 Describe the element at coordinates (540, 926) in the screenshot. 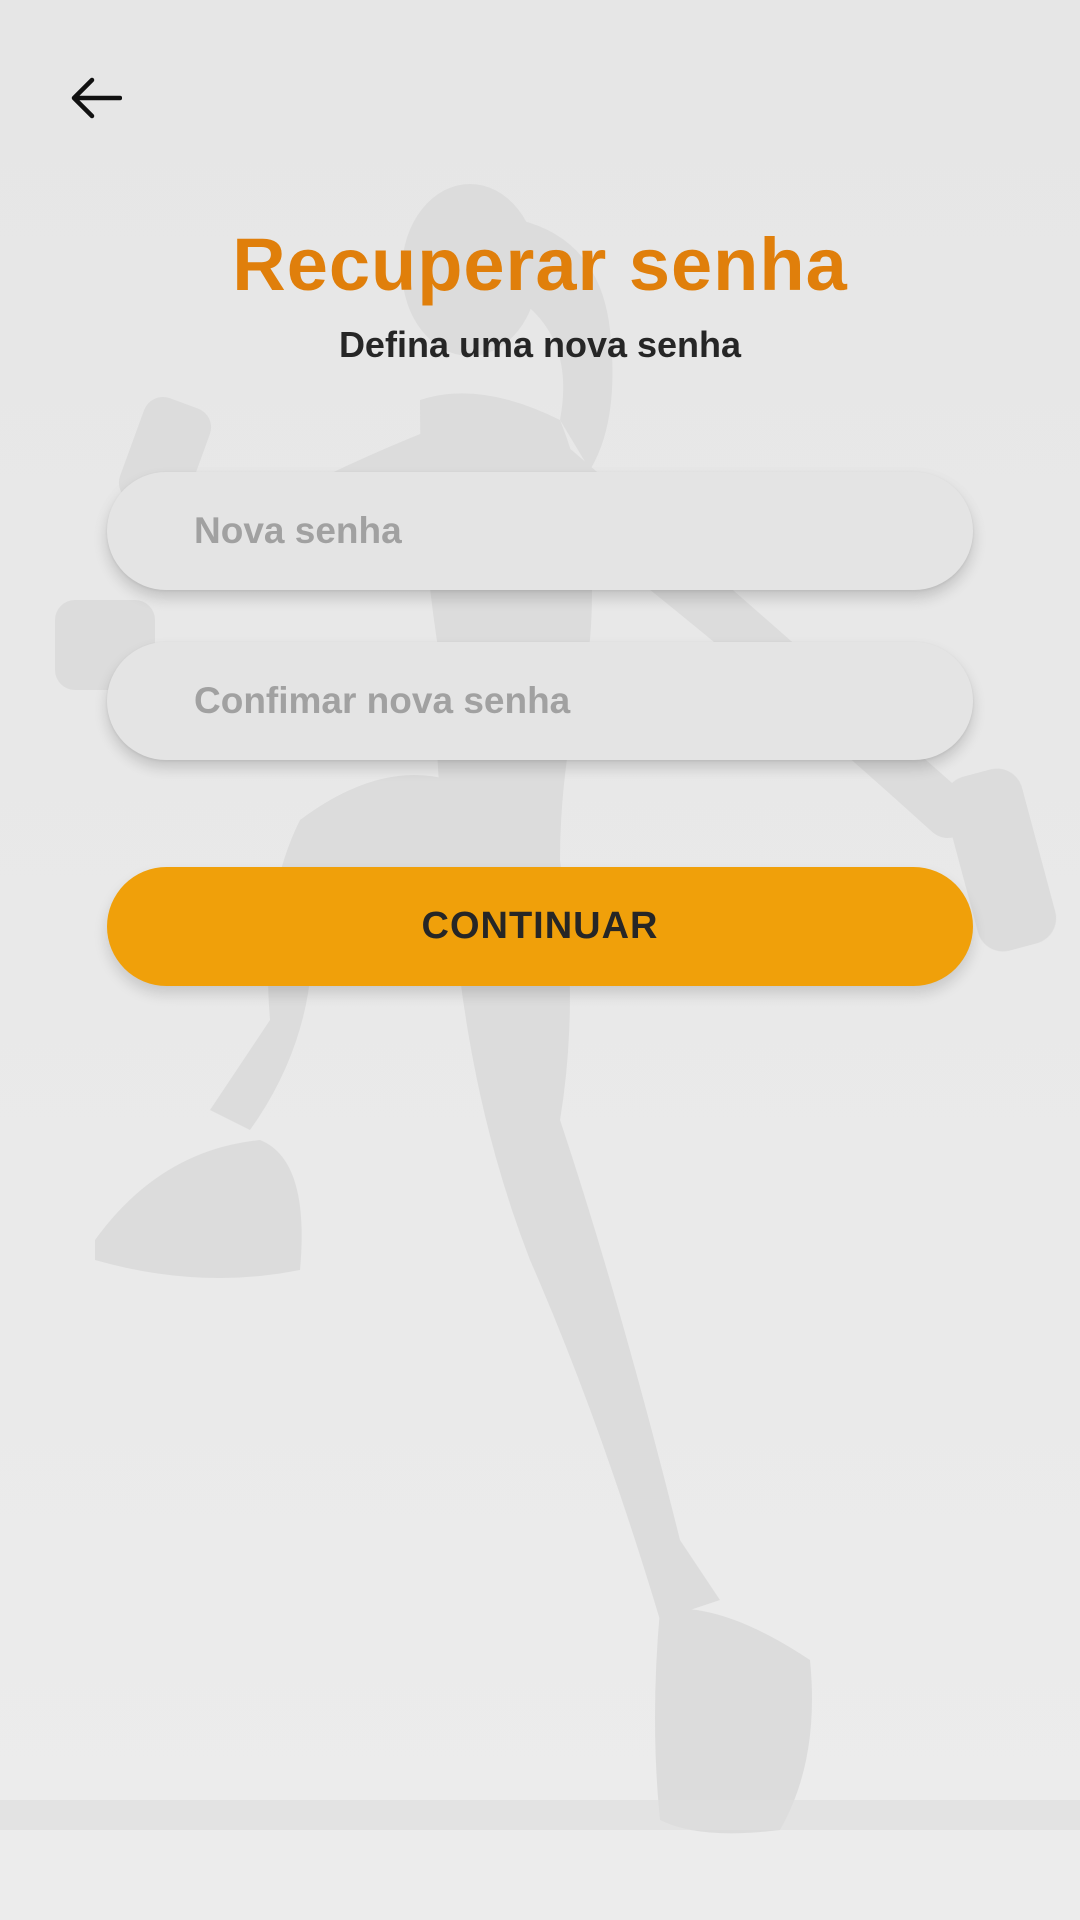

I see `continue-button: CONTINUAR` at that location.